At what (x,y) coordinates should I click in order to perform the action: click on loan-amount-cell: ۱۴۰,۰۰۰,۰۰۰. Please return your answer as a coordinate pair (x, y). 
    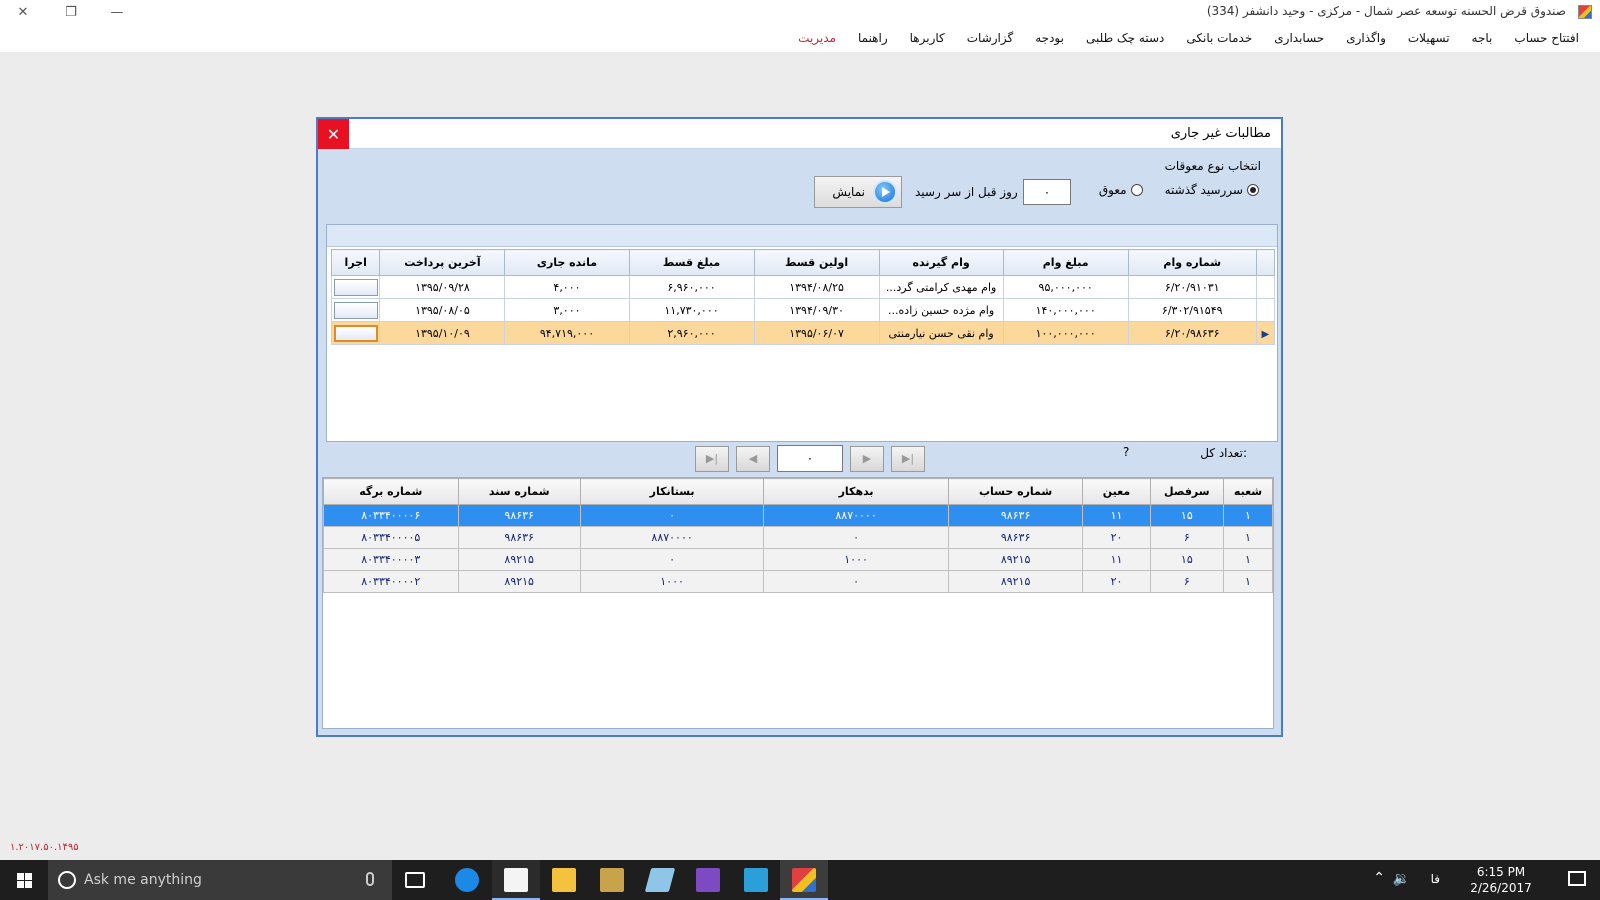
    Looking at the image, I should click on (1065, 310).